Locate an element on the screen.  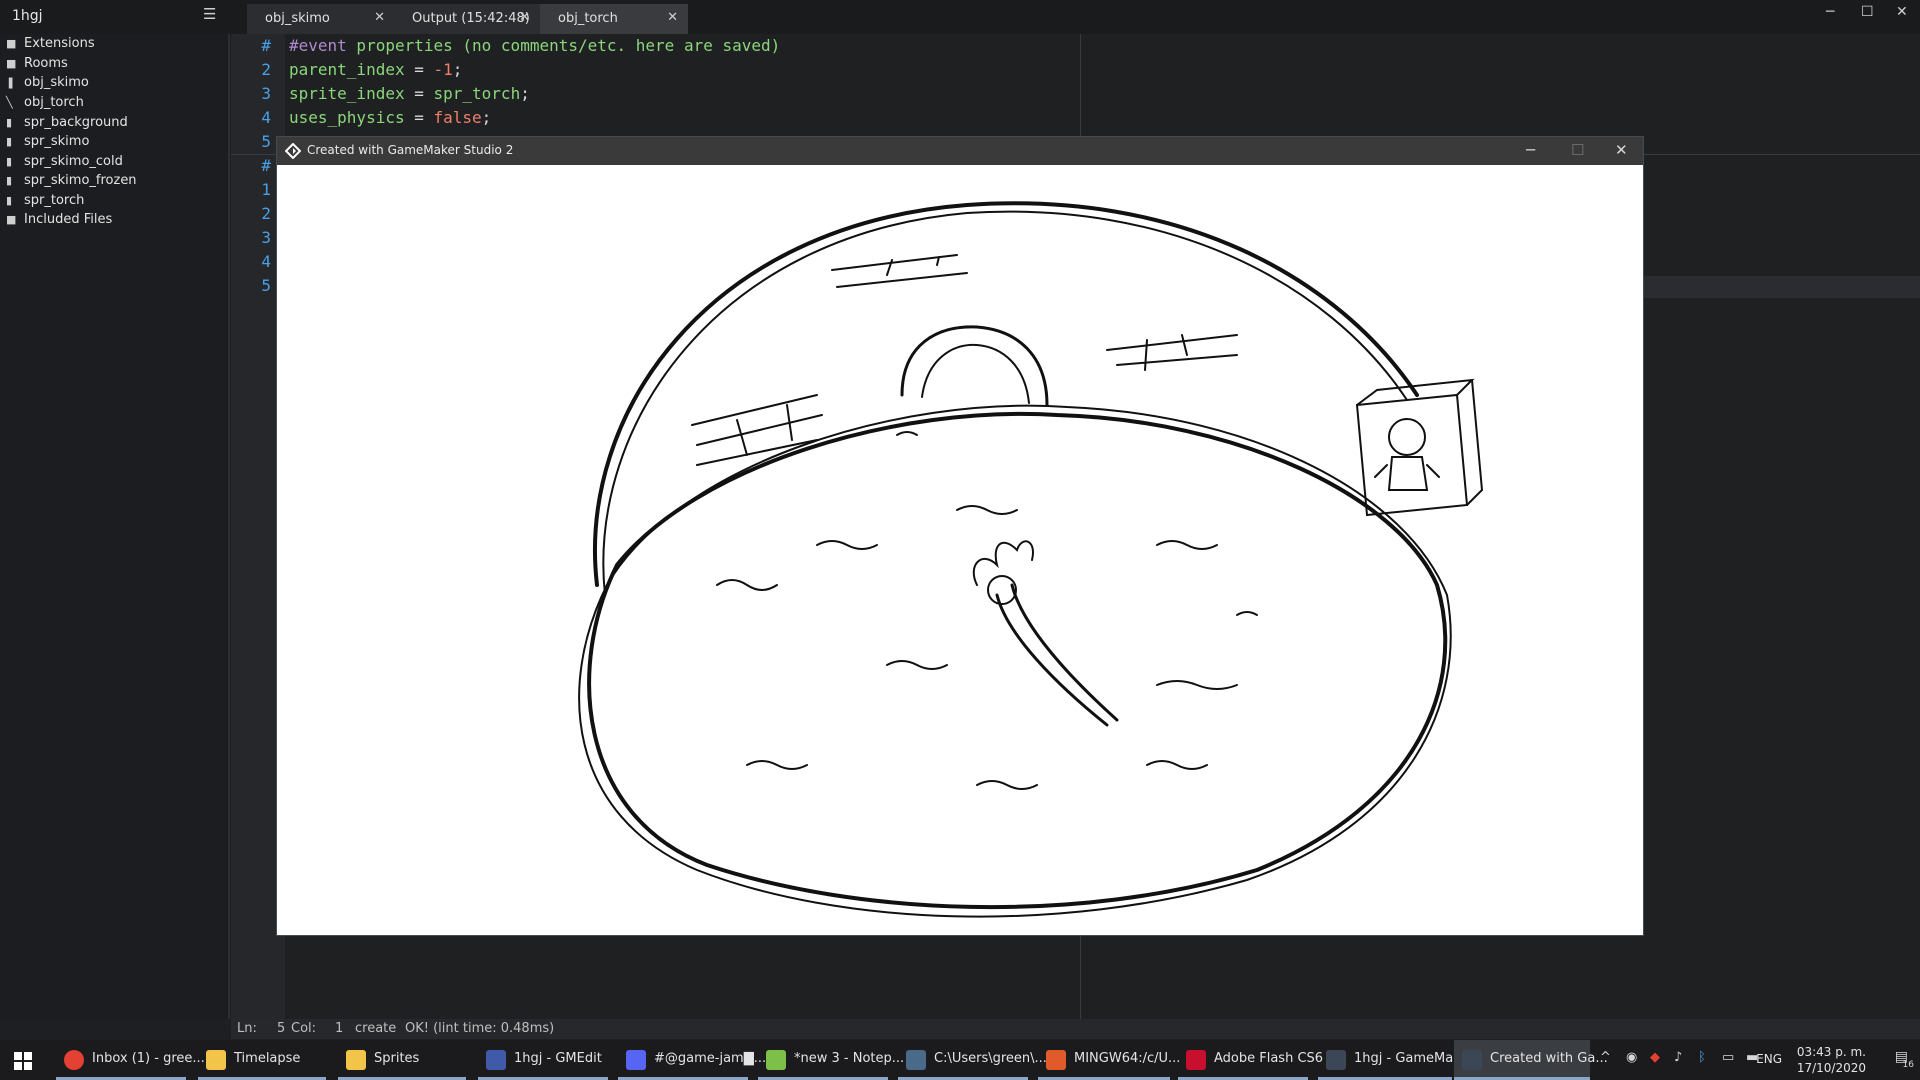
language-indicator: ENG is located at coordinates (1769, 1059).